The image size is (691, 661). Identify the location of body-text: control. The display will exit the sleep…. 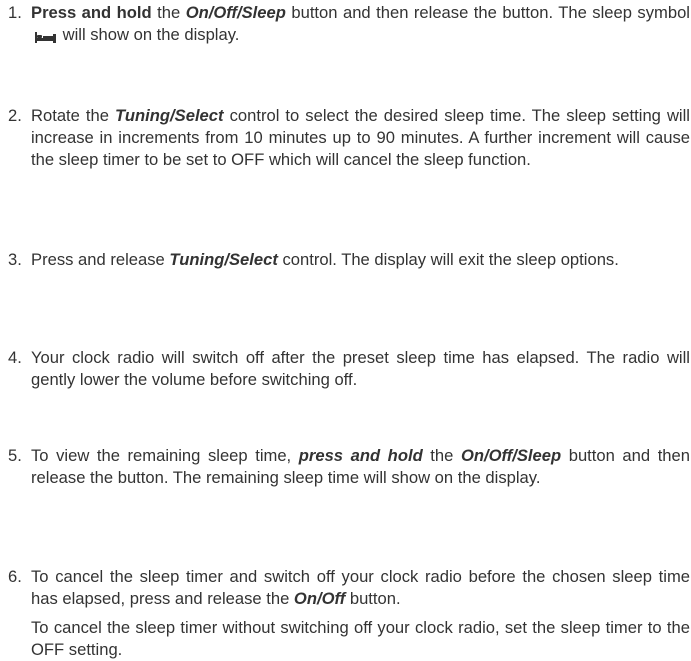
(448, 259).